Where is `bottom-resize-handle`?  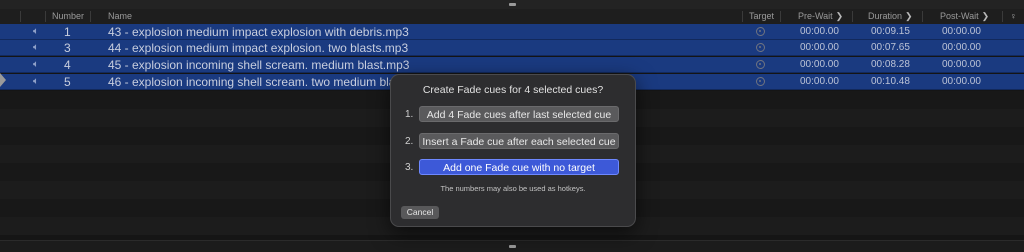
bottom-resize-handle is located at coordinates (512, 246).